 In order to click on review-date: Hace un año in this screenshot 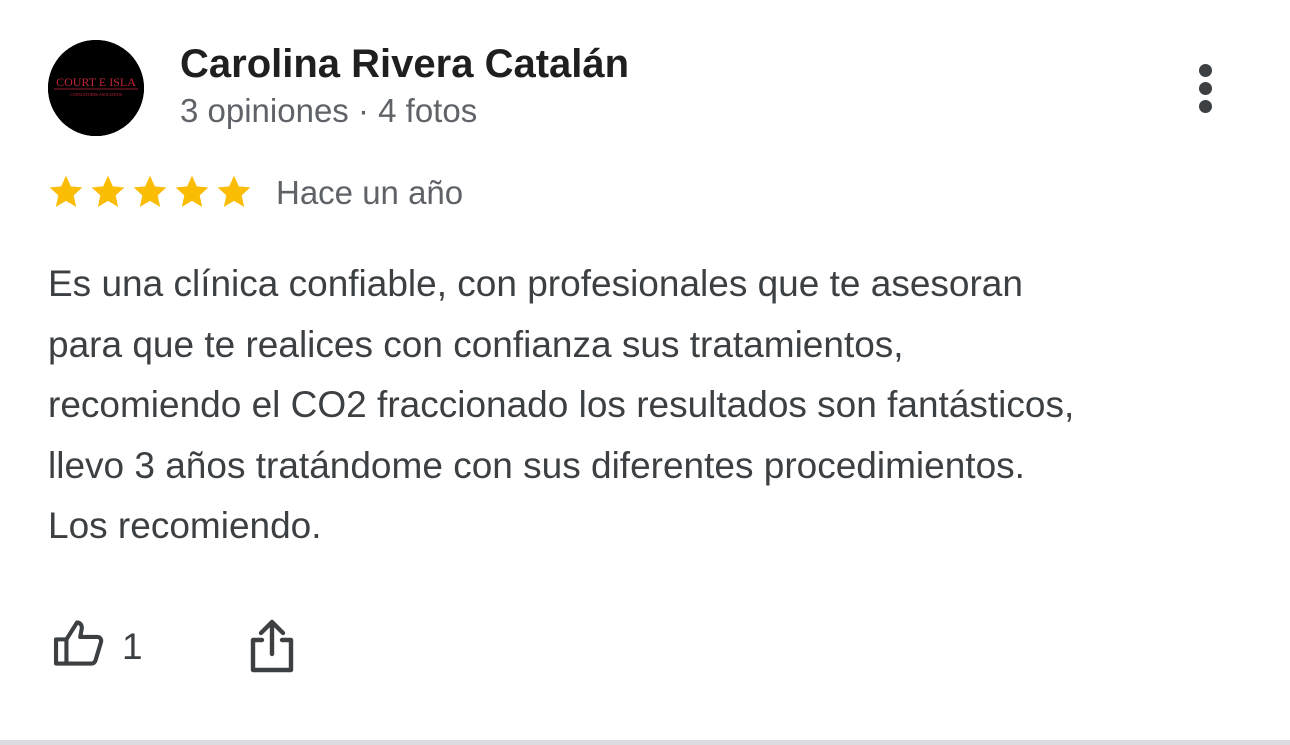, I will do `click(370, 192)`.